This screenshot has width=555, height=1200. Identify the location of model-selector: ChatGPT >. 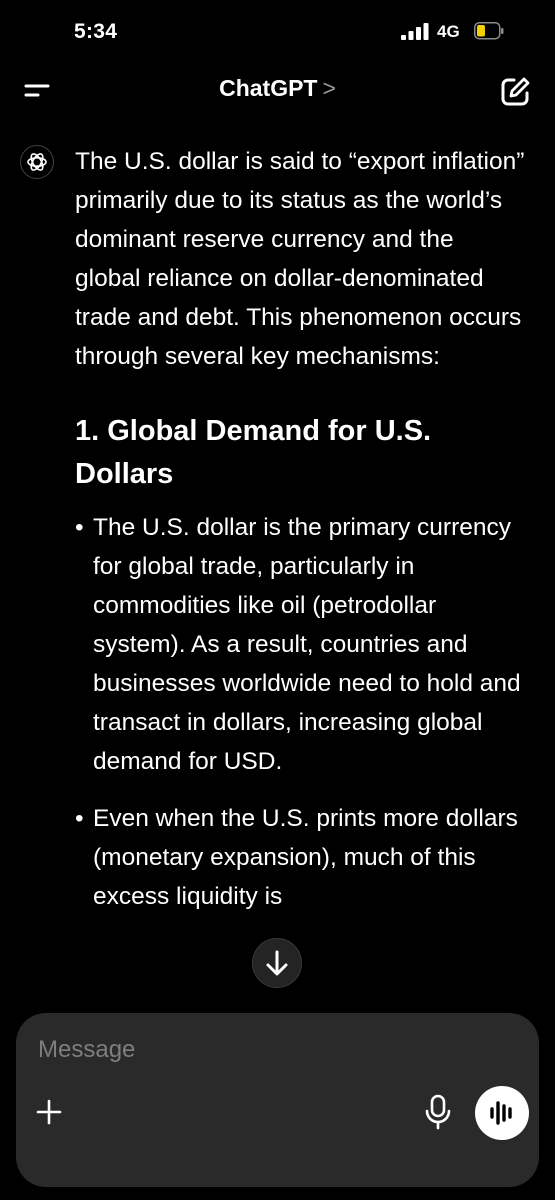
(277, 88).